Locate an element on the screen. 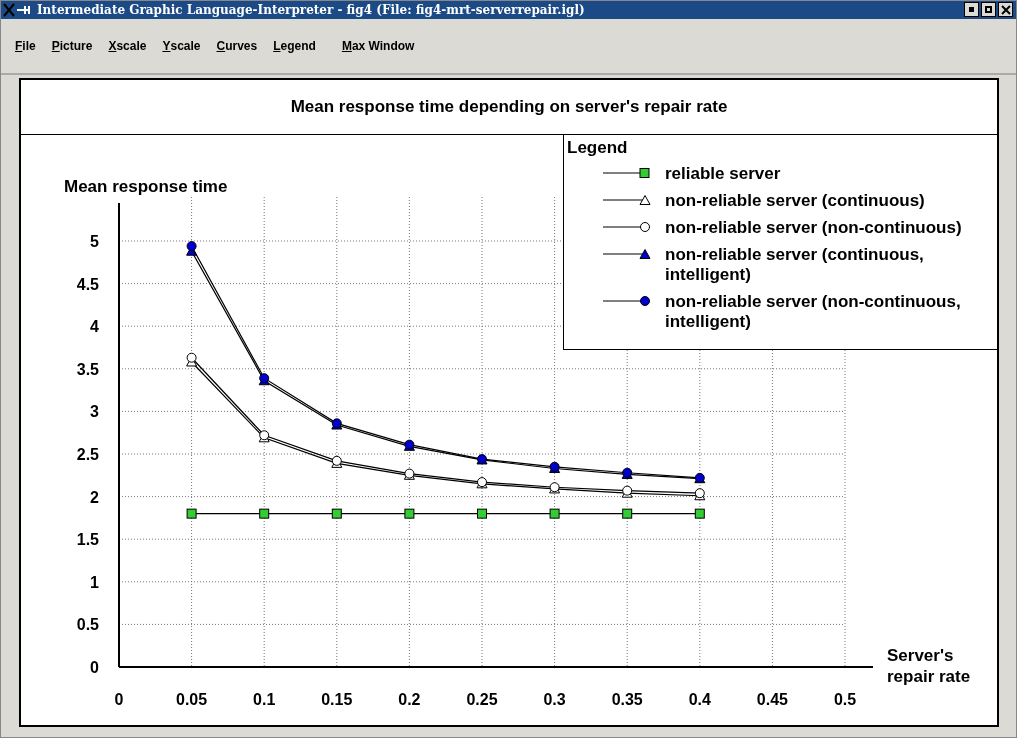 The image size is (1017, 738). legend-label: non-reliable server (continuous, intelligent) is located at coordinates (795, 265).